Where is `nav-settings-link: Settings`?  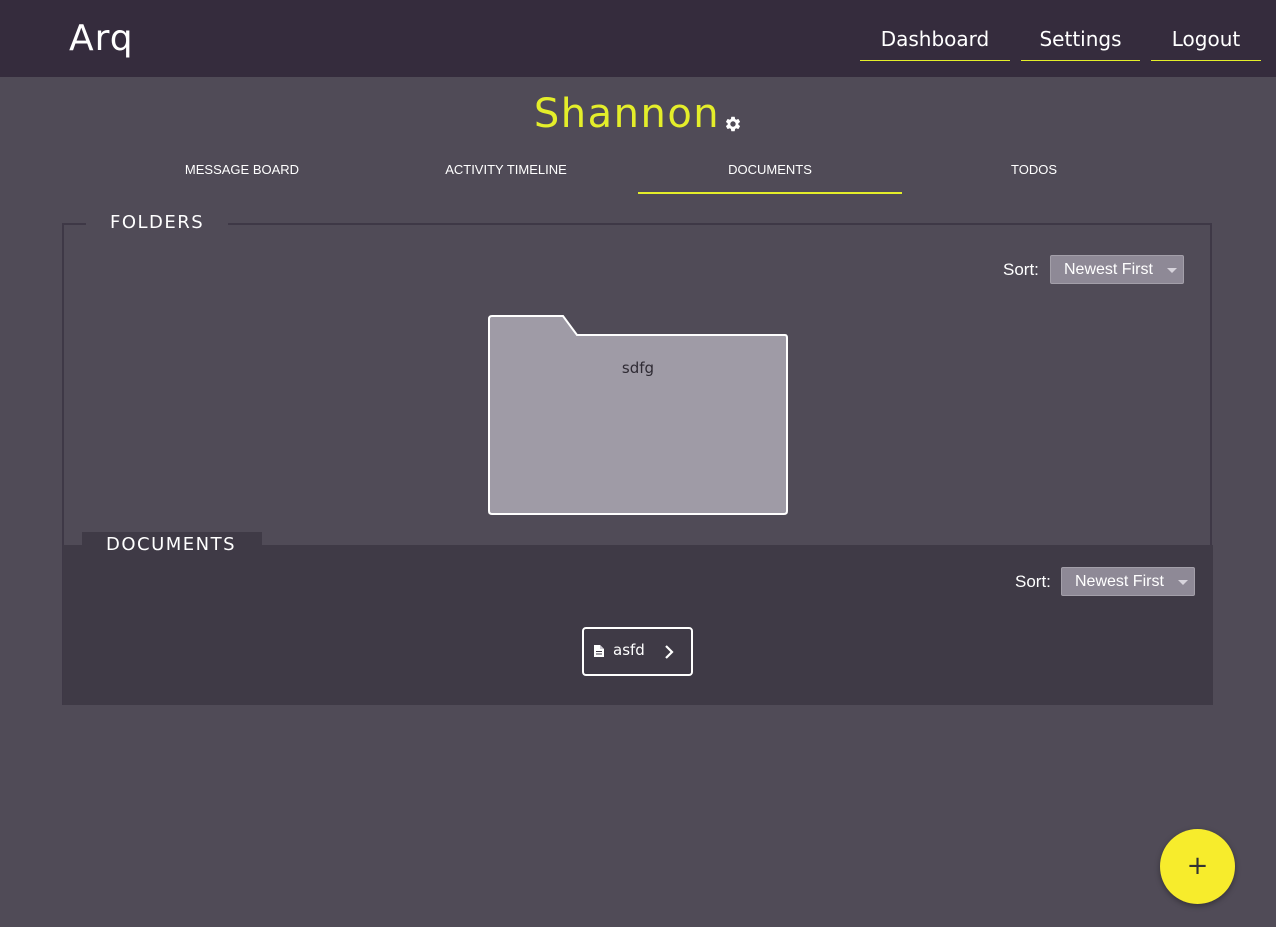
nav-settings-link: Settings is located at coordinates (1080, 41).